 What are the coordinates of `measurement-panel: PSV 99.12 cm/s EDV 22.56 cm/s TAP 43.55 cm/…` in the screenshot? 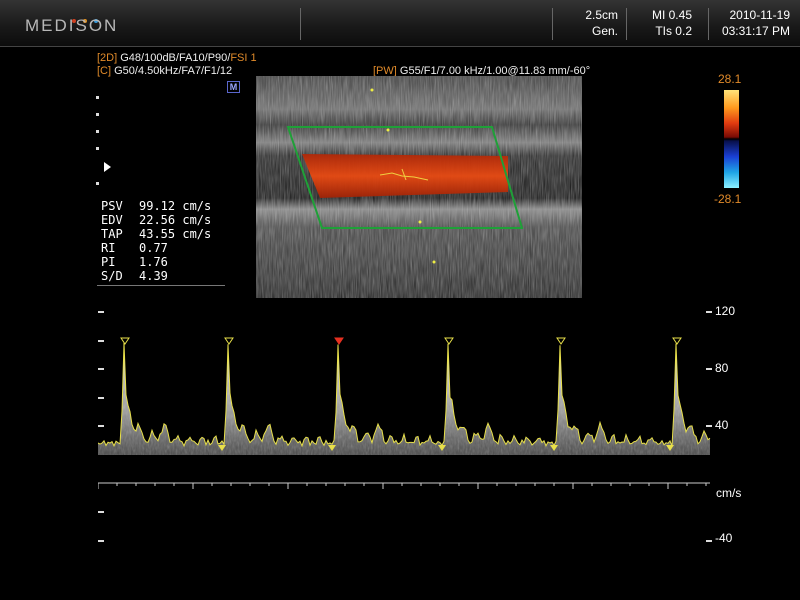 It's located at (162, 242).